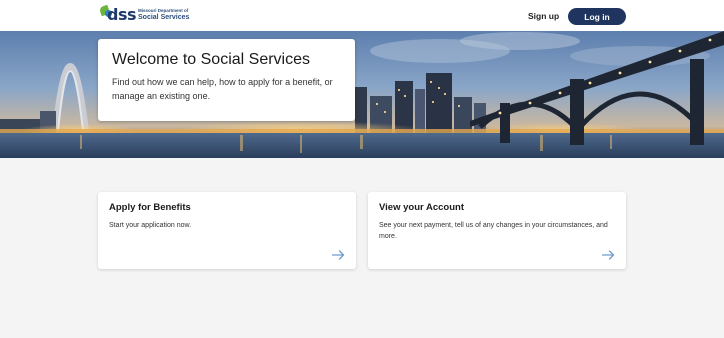 The height and width of the screenshot is (338, 724). I want to click on logo-agency-line: Social Services, so click(164, 18).